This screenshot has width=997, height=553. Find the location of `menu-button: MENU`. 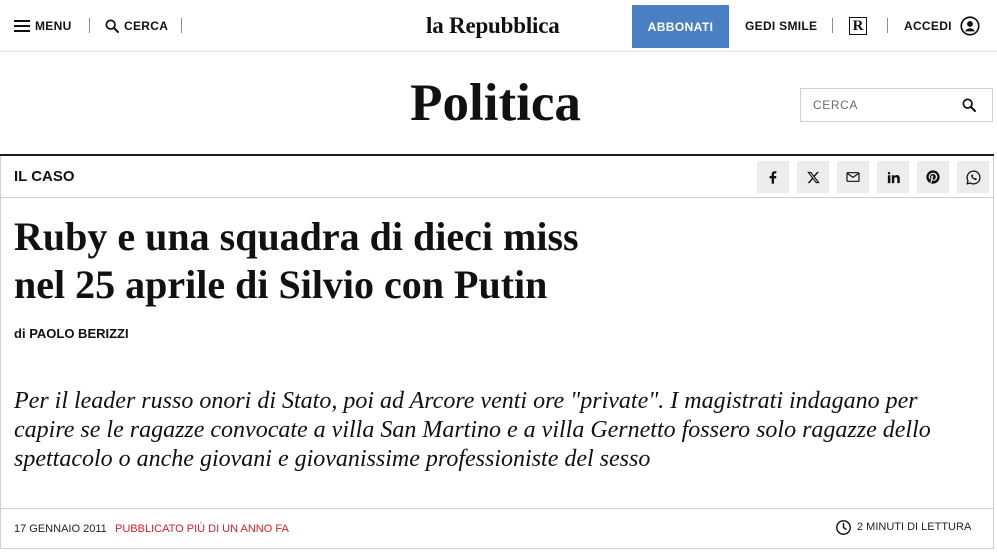

menu-button: MENU is located at coordinates (43, 26).